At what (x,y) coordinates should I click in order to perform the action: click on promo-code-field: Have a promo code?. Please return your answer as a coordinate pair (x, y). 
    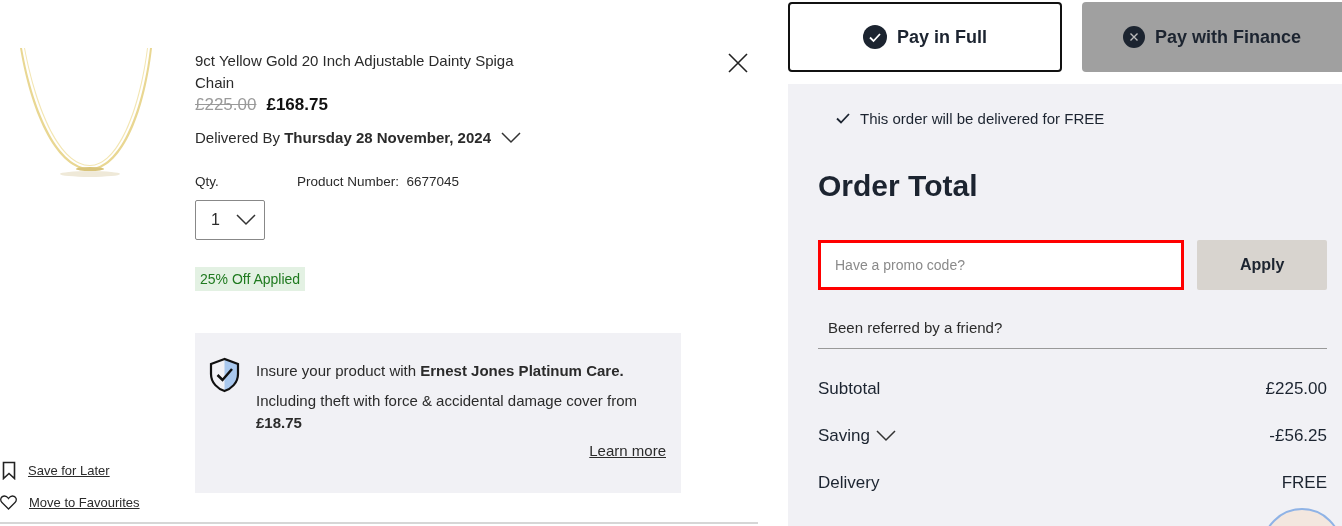
    Looking at the image, I should click on (1001, 265).